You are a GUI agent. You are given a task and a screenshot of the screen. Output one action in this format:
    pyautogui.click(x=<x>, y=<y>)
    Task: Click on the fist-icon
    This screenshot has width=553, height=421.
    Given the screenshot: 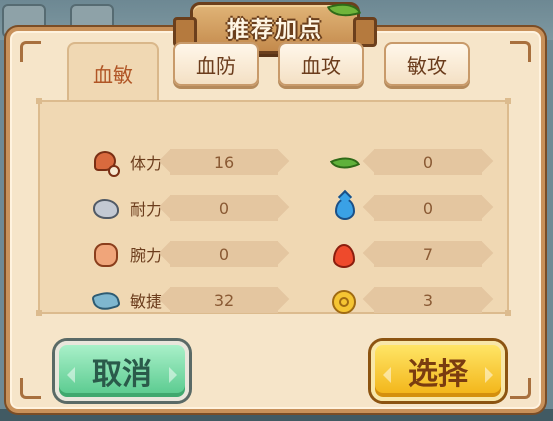 What is the action you would take?
    pyautogui.click(x=105, y=254)
    